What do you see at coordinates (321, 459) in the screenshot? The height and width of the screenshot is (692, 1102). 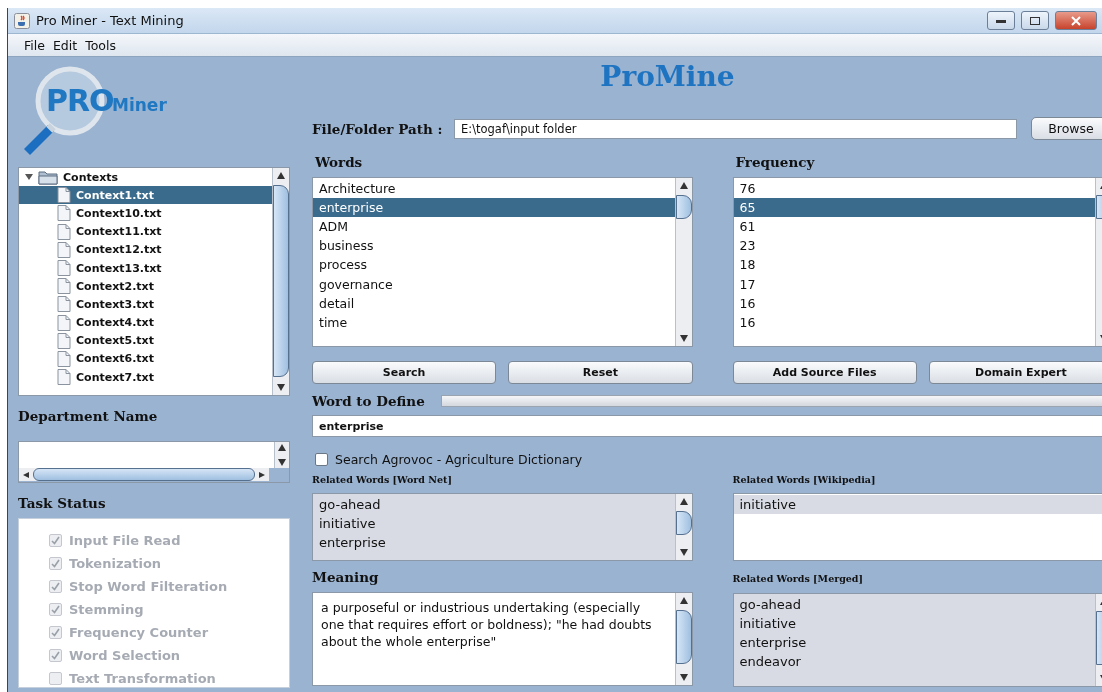 I see `checkbox` at bounding box center [321, 459].